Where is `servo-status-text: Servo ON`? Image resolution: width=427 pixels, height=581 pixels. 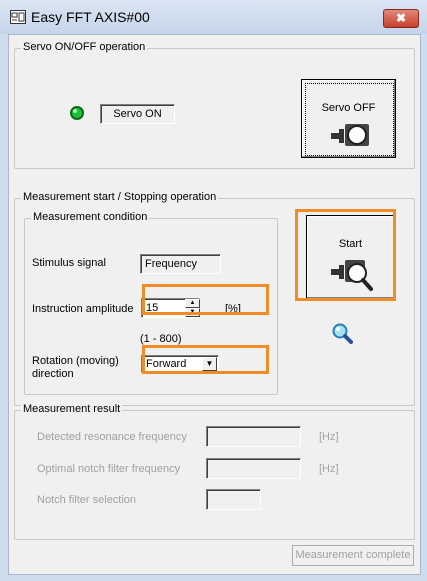 servo-status-text: Servo ON is located at coordinates (137, 114).